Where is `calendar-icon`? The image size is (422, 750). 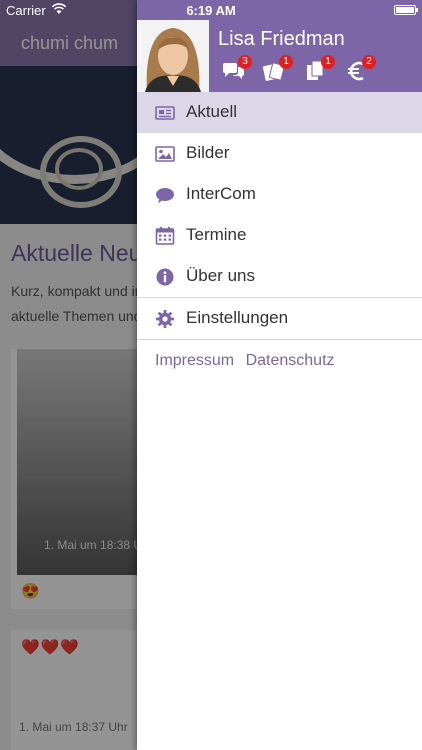
calendar-icon is located at coordinates (165, 236).